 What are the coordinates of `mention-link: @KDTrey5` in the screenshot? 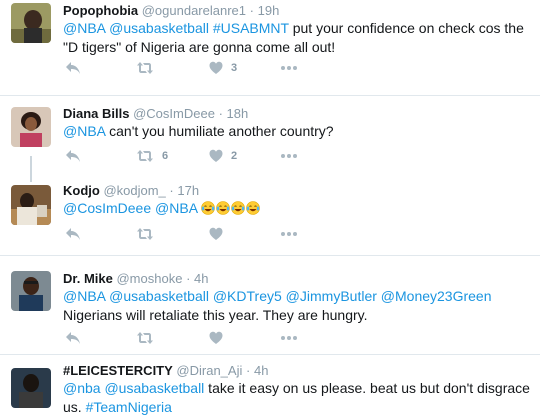 It's located at (247, 296).